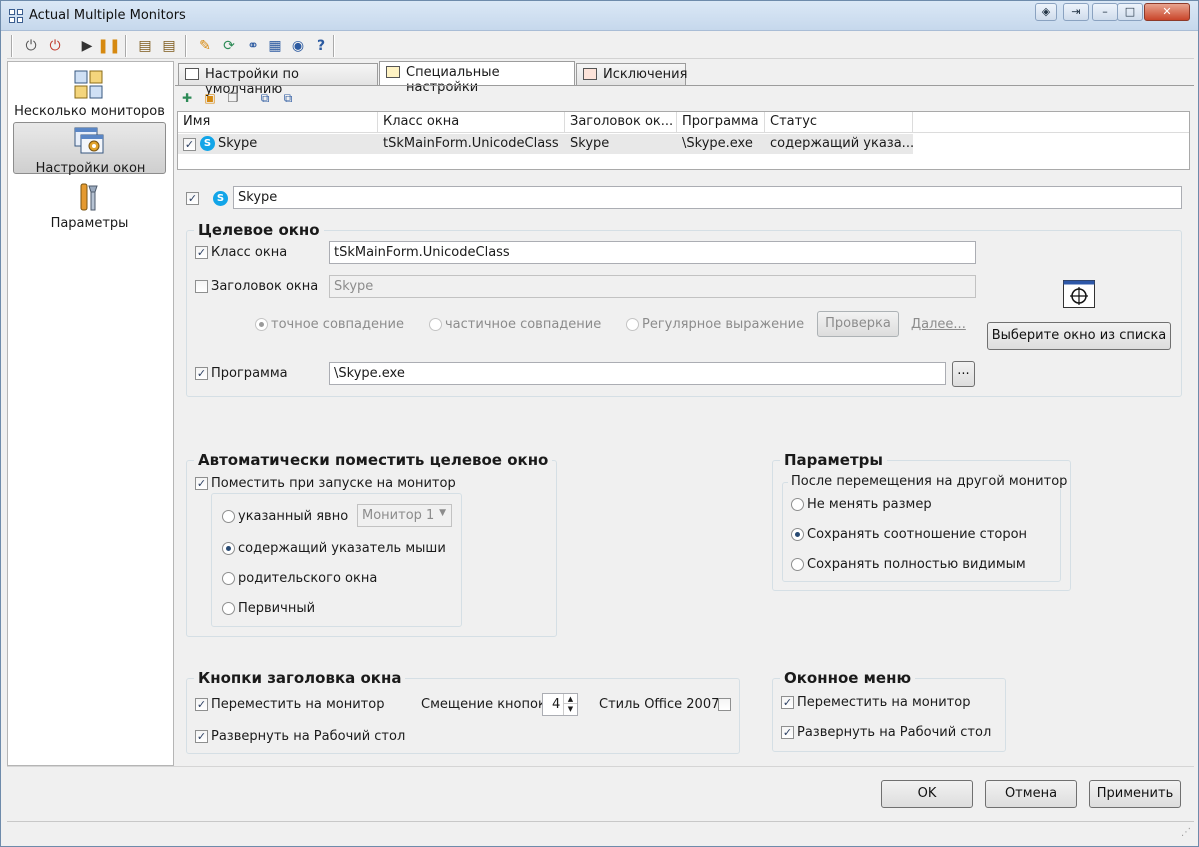 The height and width of the screenshot is (847, 1199). Describe the element at coordinates (707, 197) in the screenshot. I see `rule-name-input: Skype` at that location.